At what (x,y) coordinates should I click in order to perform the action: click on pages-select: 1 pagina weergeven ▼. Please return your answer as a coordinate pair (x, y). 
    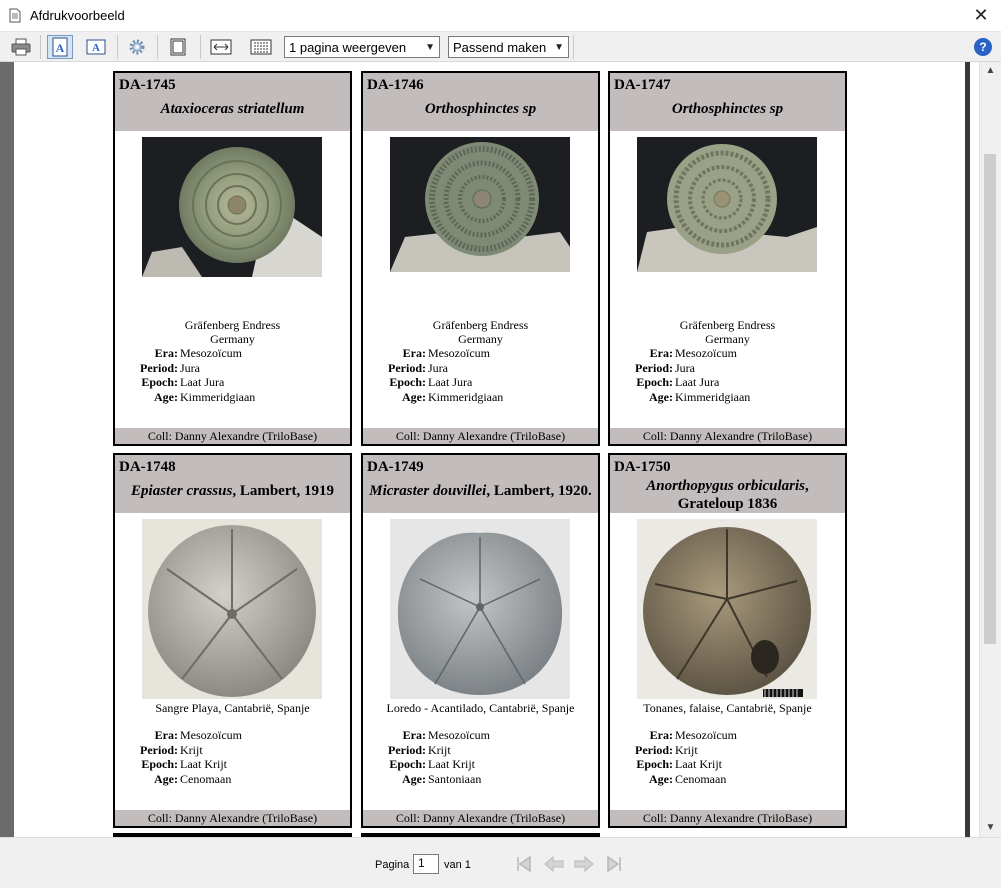
    Looking at the image, I should click on (362, 47).